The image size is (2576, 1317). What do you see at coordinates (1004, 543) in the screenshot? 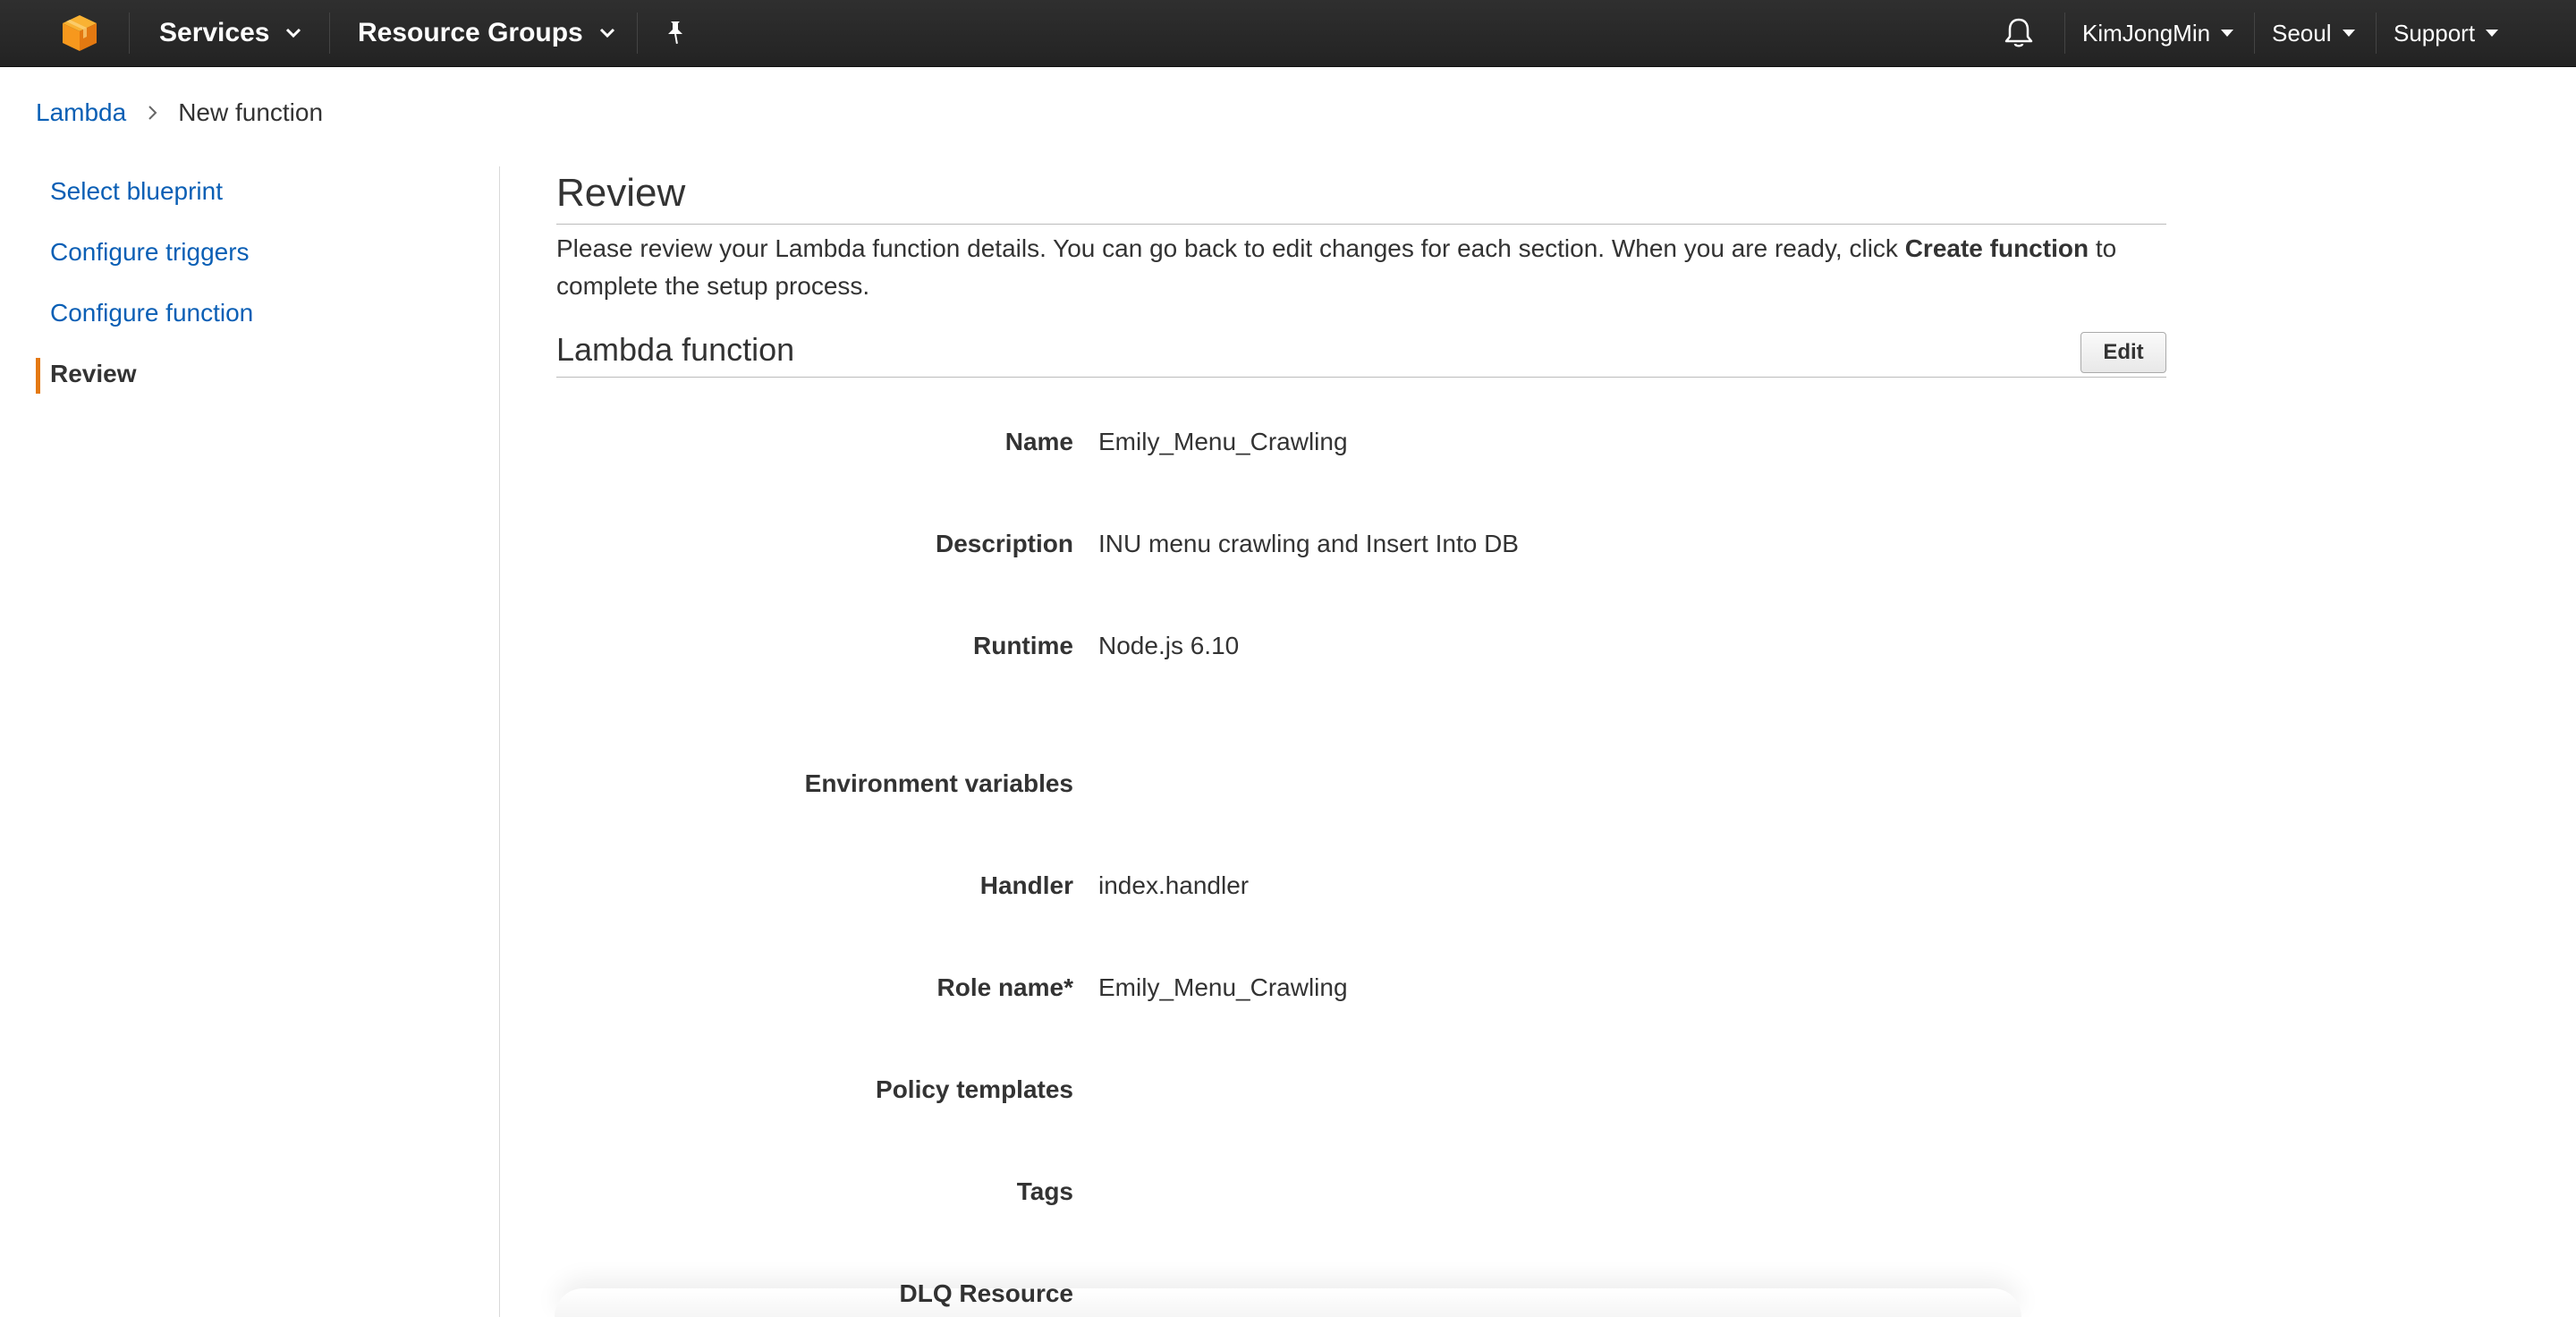
I see `field-label: Description` at bounding box center [1004, 543].